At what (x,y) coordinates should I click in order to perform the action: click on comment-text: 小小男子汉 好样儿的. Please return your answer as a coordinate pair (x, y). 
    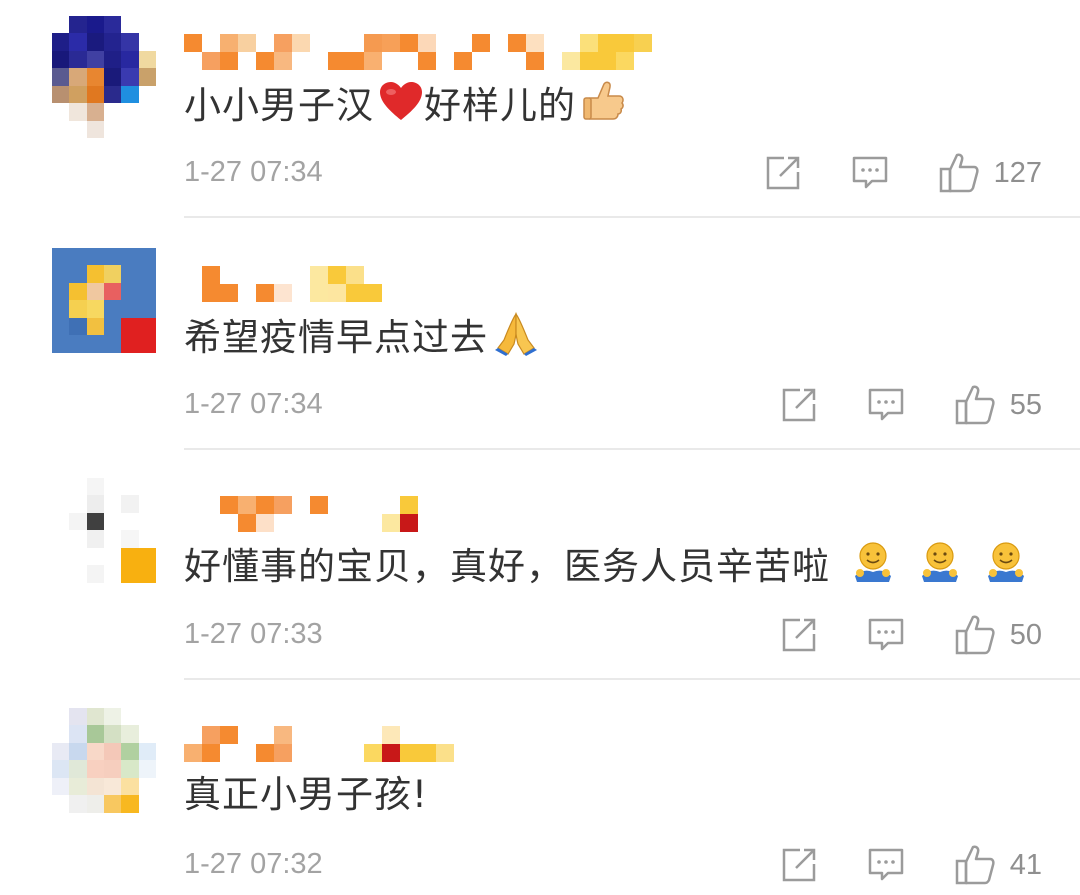
    Looking at the image, I should click on (405, 107).